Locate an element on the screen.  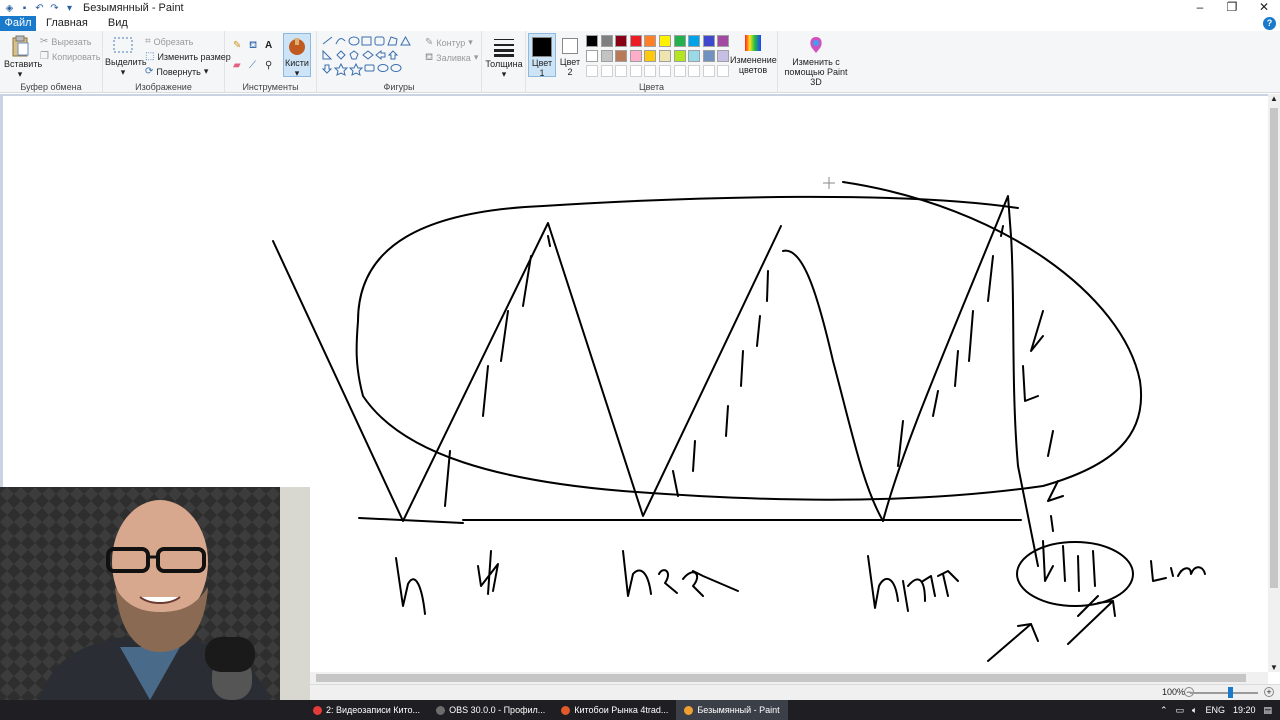
handwritten-lim is located at coordinates (1178, 571).